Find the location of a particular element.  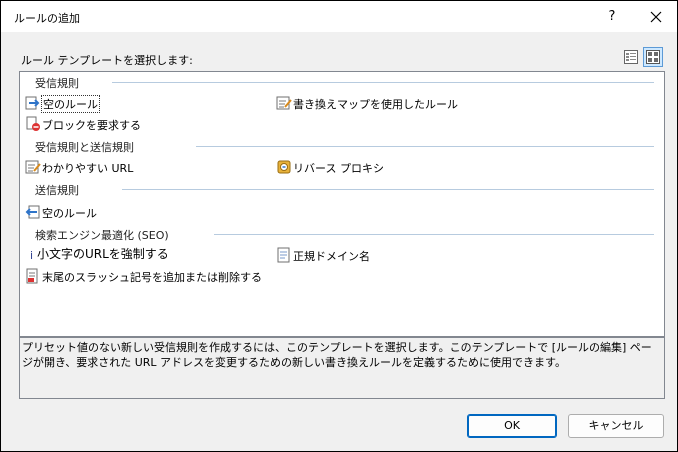

list-view-button is located at coordinates (631, 57).